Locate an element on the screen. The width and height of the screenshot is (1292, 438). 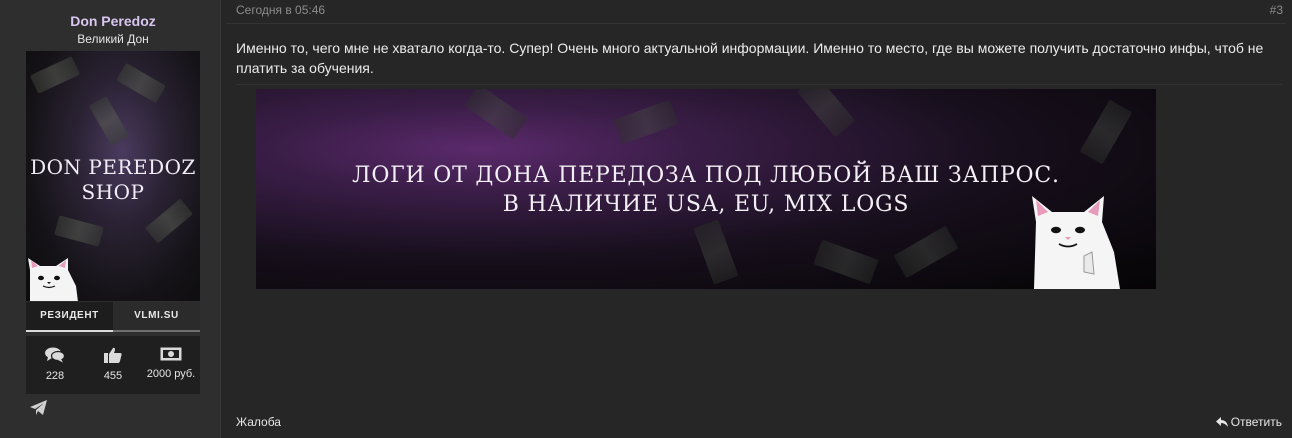
header-divider is located at coordinates (756, 23).